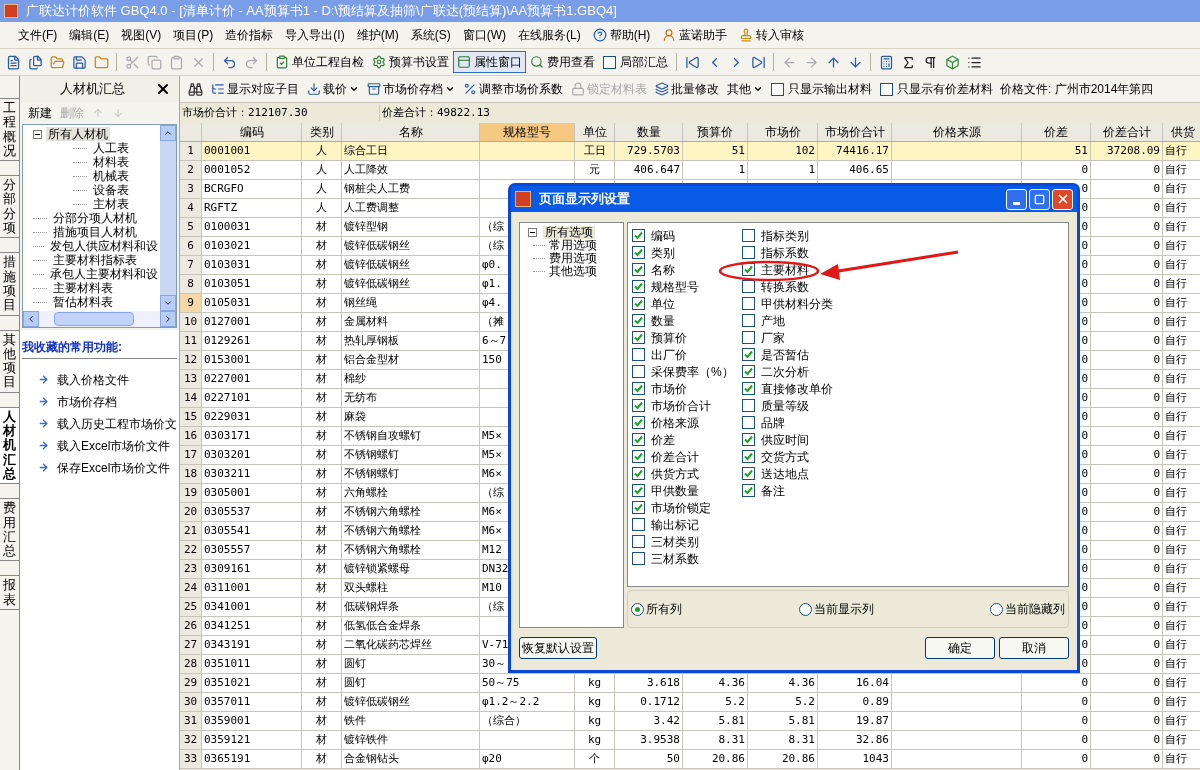 The width and height of the screenshot is (1200, 770). What do you see at coordinates (855, 759) in the screenshot?
I see `table-cell: 1043` at bounding box center [855, 759].